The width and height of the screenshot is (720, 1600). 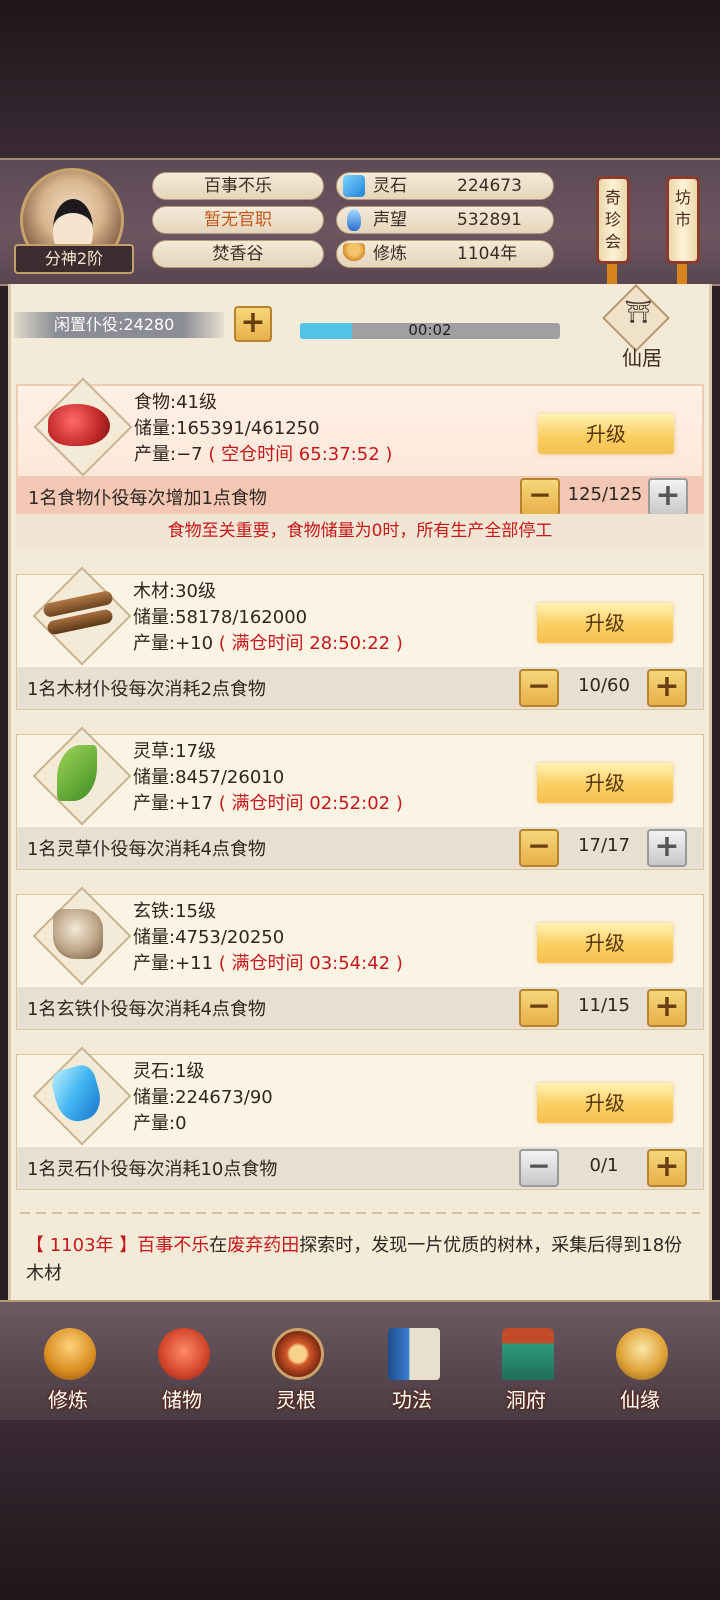 I want to click on nav-cave-mansion: 洞府, so click(x=526, y=1364).